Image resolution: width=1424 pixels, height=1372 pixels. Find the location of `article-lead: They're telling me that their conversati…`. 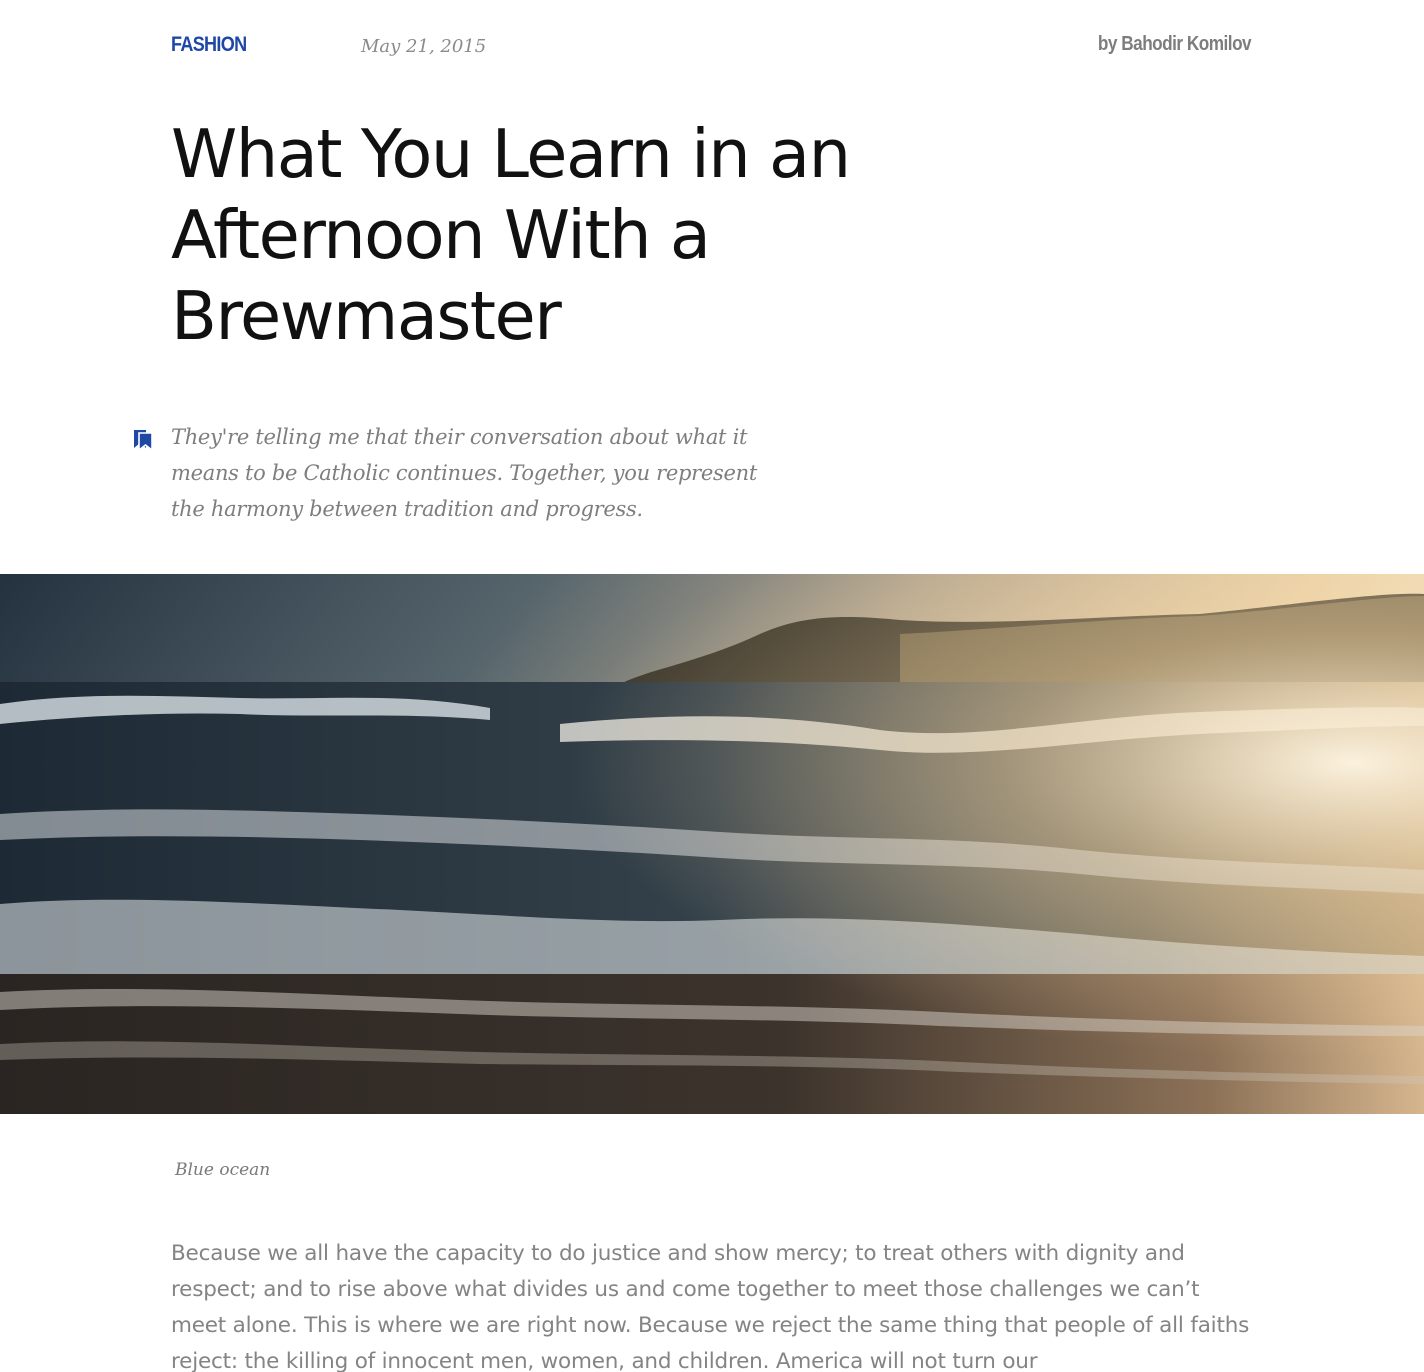

article-lead: They're telling me that their conversati… is located at coordinates (464, 473).